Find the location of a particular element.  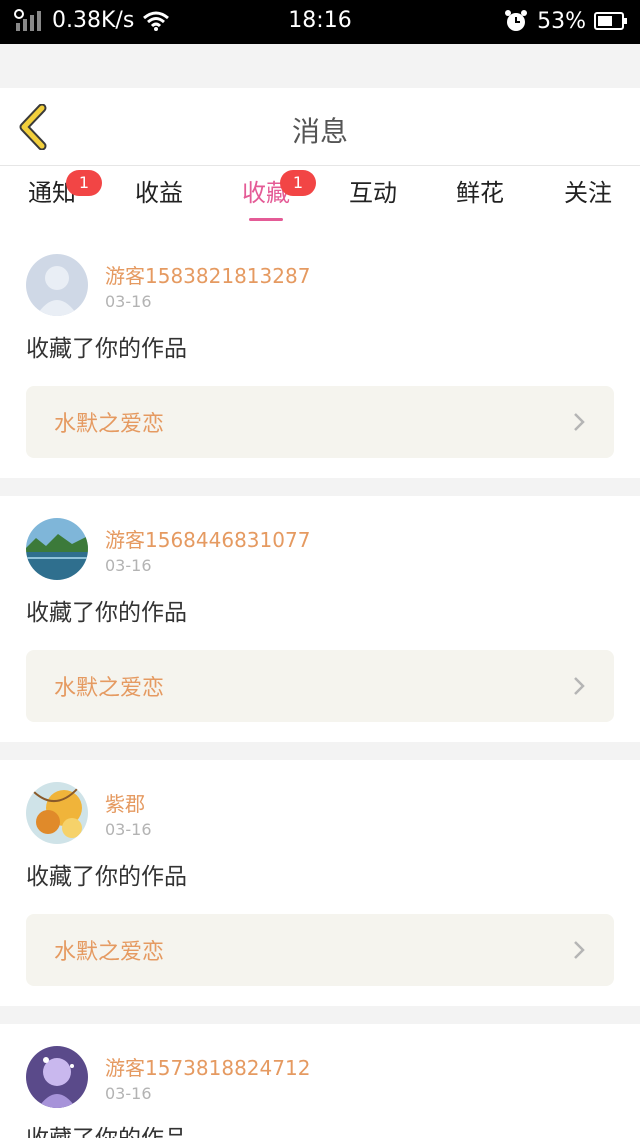

username: 游客1573818824712 is located at coordinates (207, 1066).